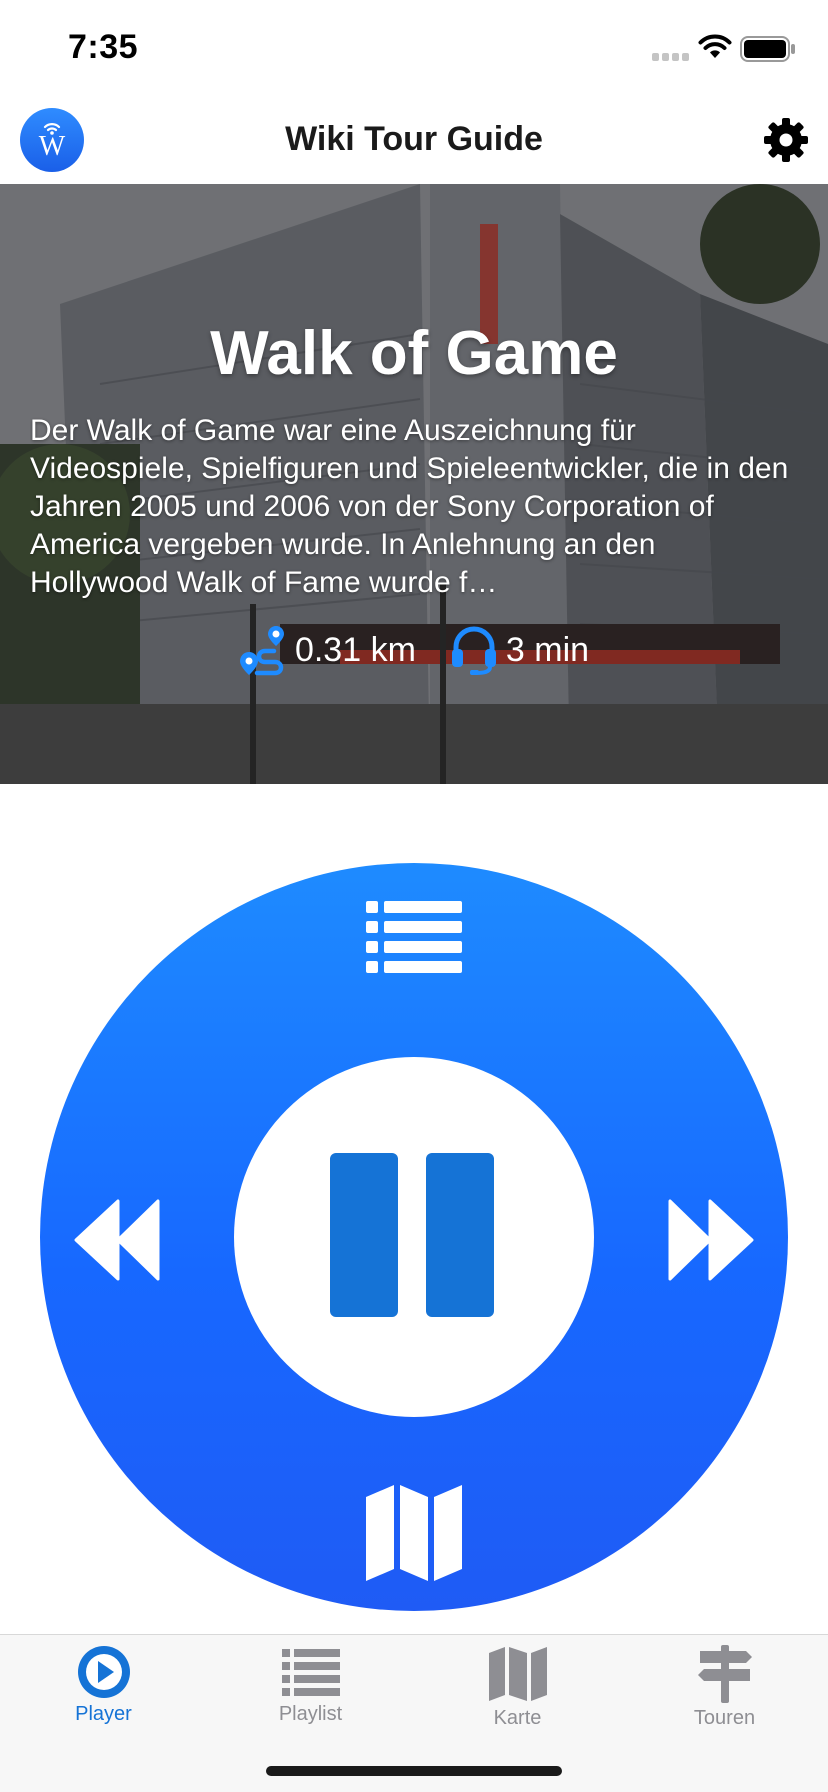  I want to click on tab-karte: Karte, so click(517, 1695).